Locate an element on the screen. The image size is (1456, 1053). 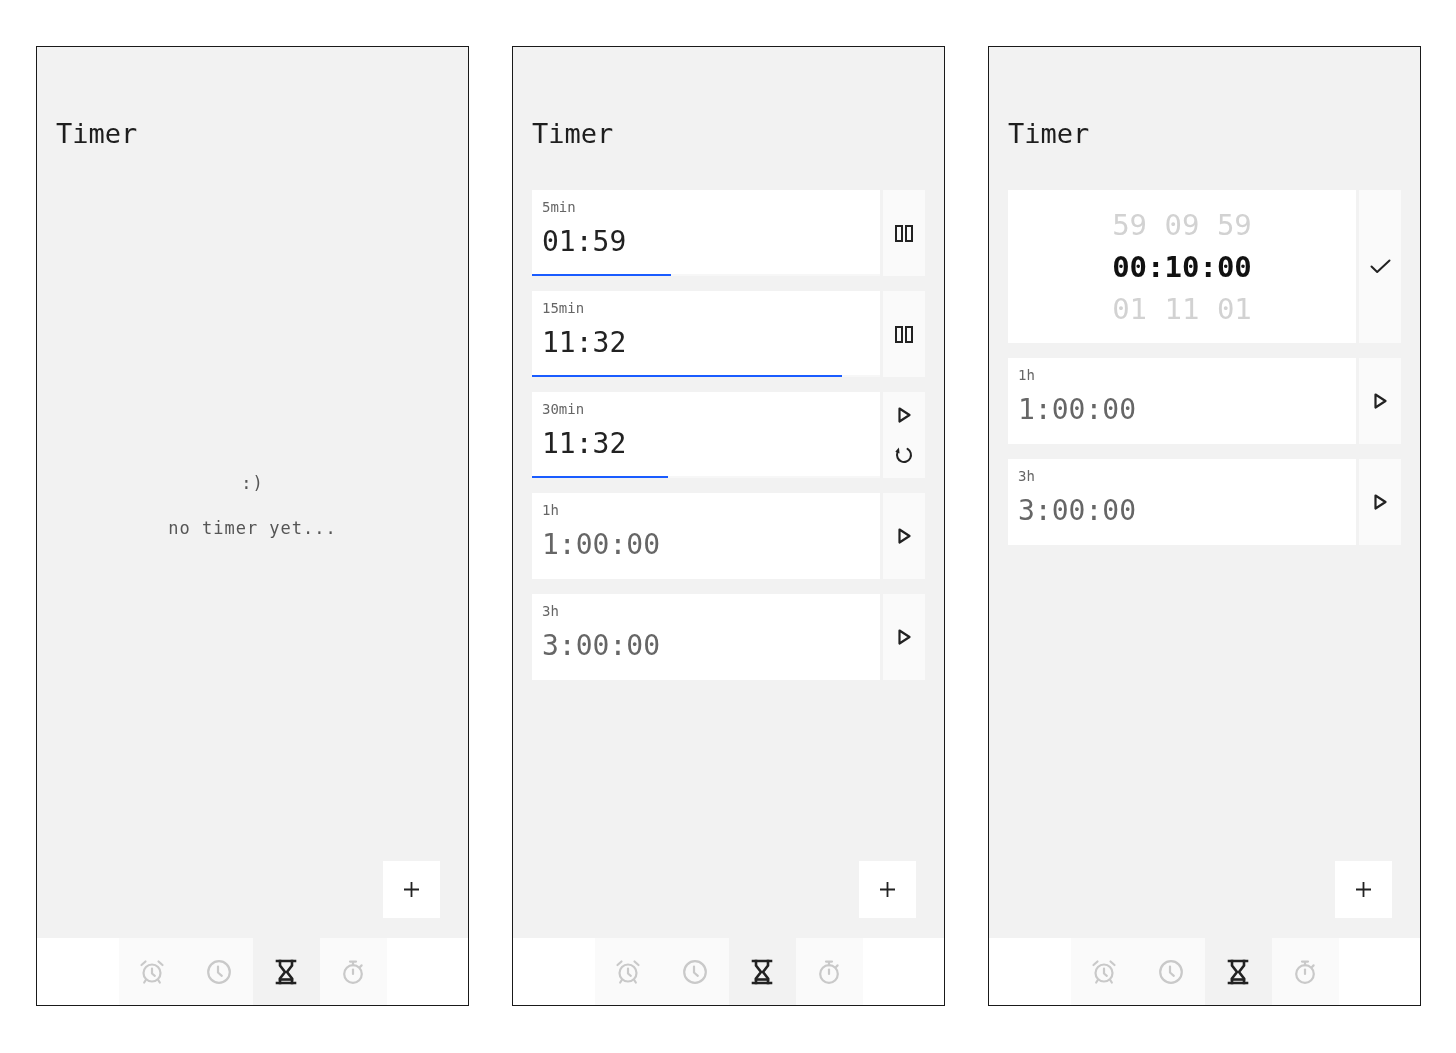
check-icon is located at coordinates (1380, 266).